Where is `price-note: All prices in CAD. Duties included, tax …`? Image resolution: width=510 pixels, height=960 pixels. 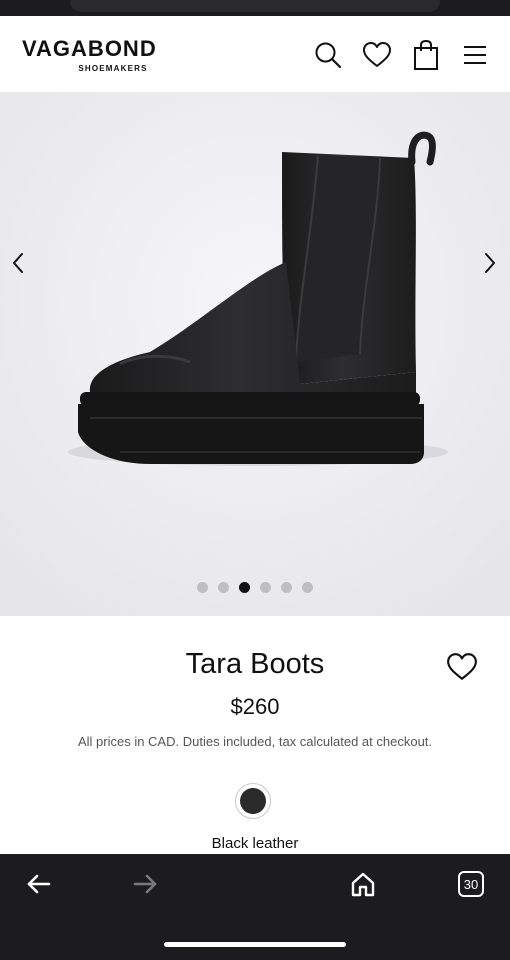
price-note: All prices in CAD. Duties included, tax … is located at coordinates (255, 741).